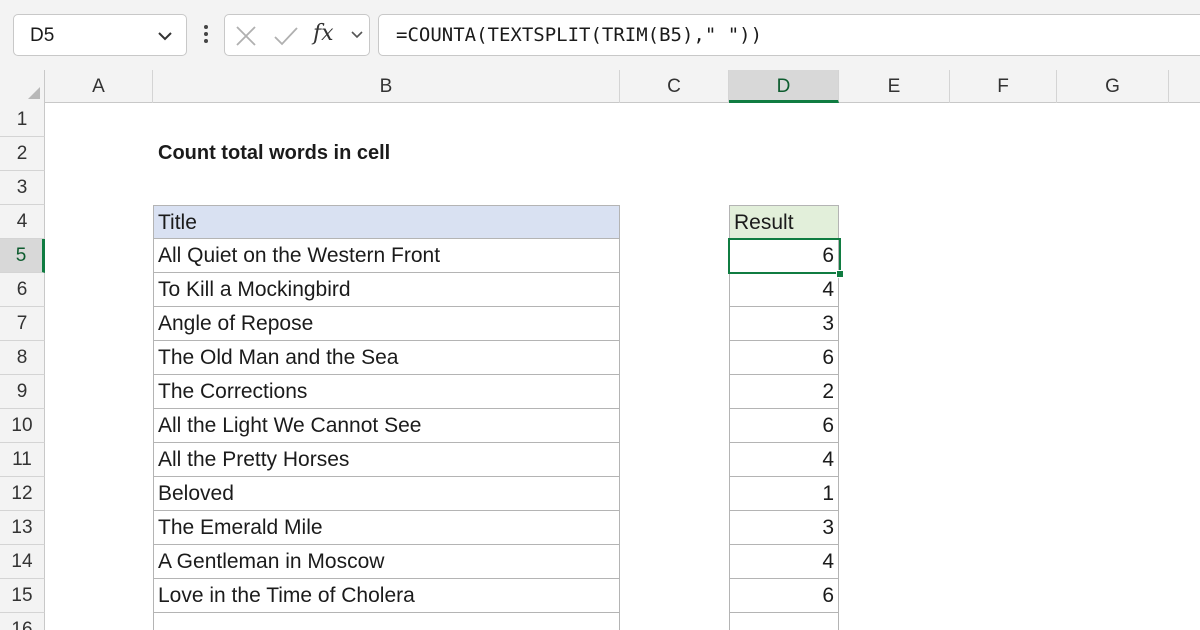 Image resolution: width=1200 pixels, height=630 pixels. Describe the element at coordinates (784, 392) in the screenshot. I see `table-row-result: 2` at that location.